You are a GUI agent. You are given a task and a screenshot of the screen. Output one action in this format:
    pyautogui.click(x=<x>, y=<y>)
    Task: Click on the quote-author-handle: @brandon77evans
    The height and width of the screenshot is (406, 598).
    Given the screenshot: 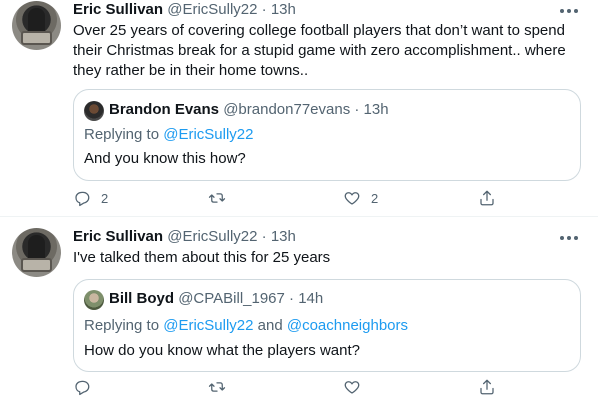 What is the action you would take?
    pyautogui.click(x=287, y=109)
    